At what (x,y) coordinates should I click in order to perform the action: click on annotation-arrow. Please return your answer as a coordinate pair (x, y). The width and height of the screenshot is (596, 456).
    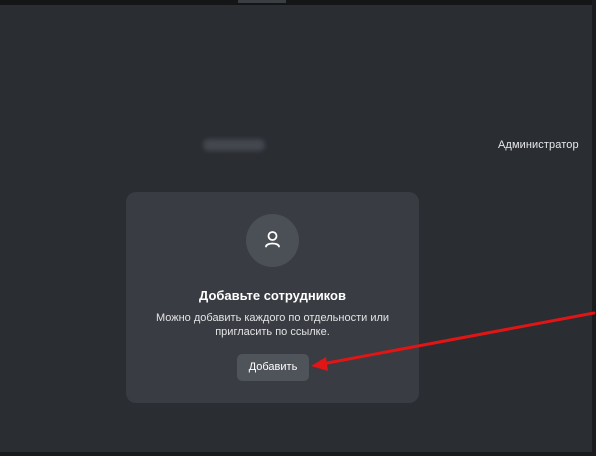
    Looking at the image, I should click on (453, 341).